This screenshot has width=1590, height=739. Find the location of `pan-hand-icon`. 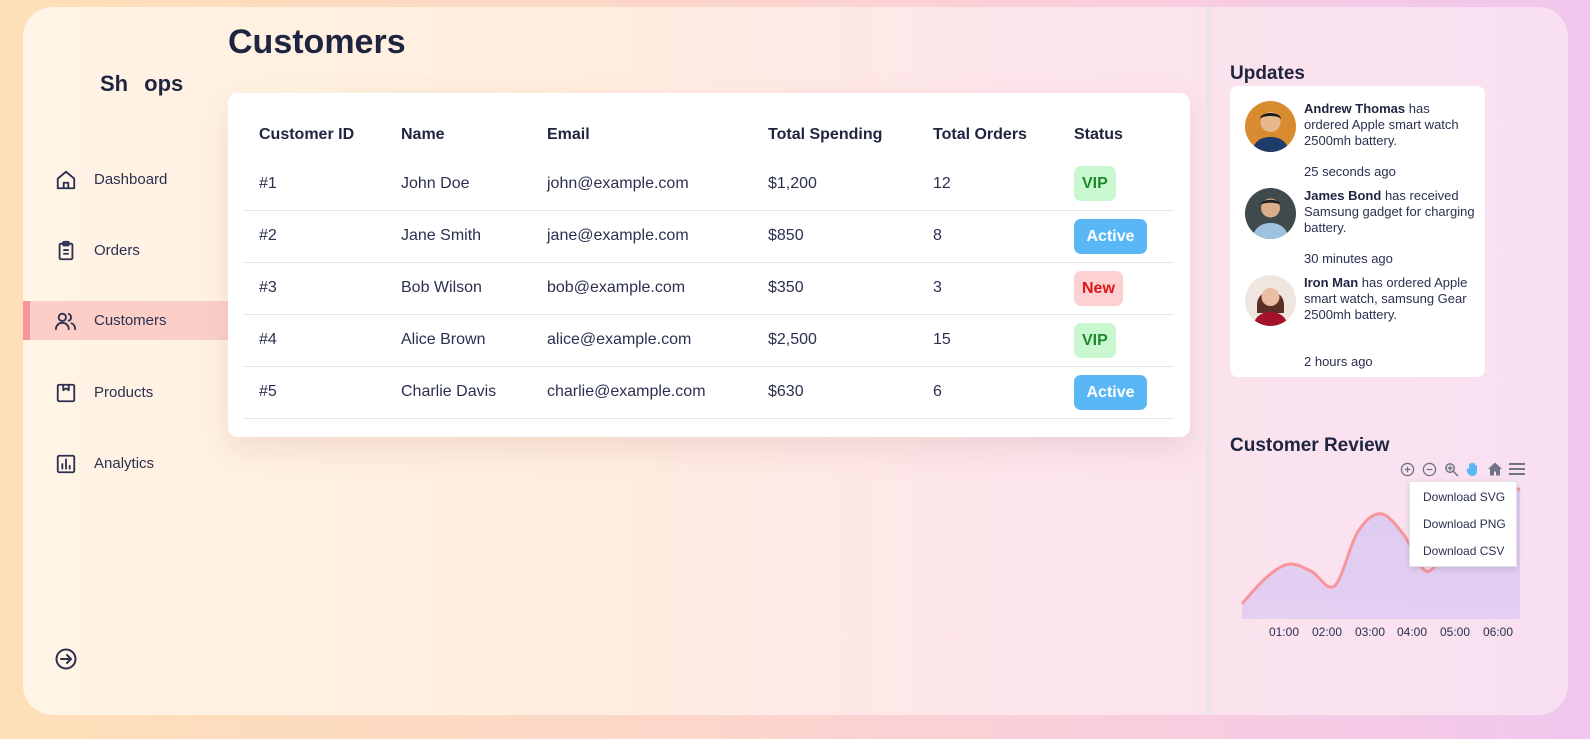

pan-hand-icon is located at coordinates (1473, 469).